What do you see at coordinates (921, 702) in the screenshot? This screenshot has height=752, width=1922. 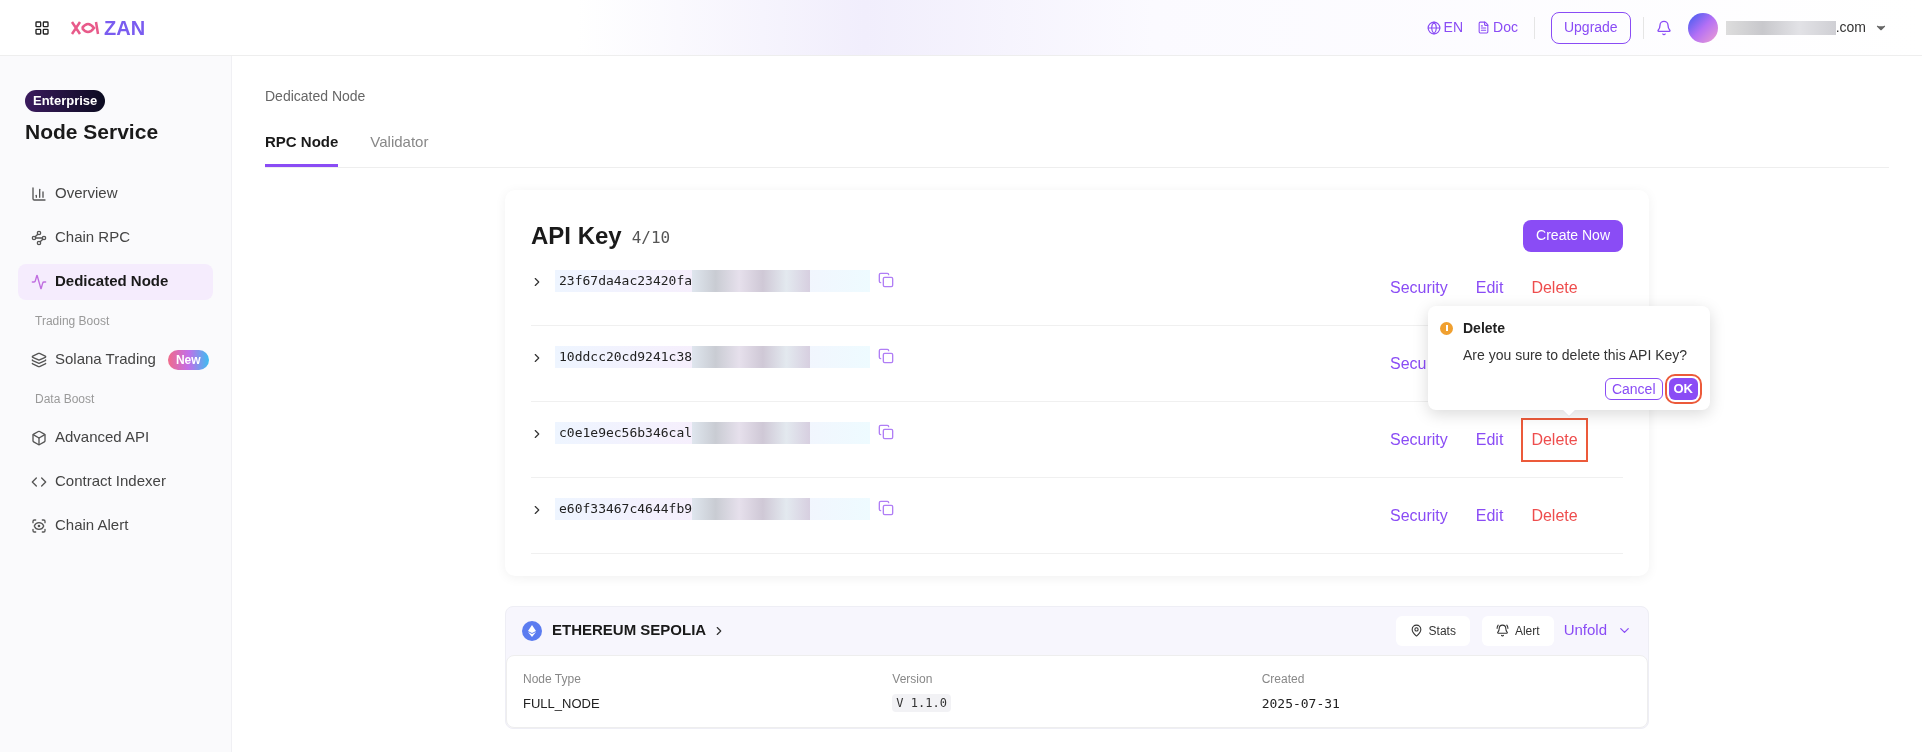 I see `version-tag: V 1.1.0` at bounding box center [921, 702].